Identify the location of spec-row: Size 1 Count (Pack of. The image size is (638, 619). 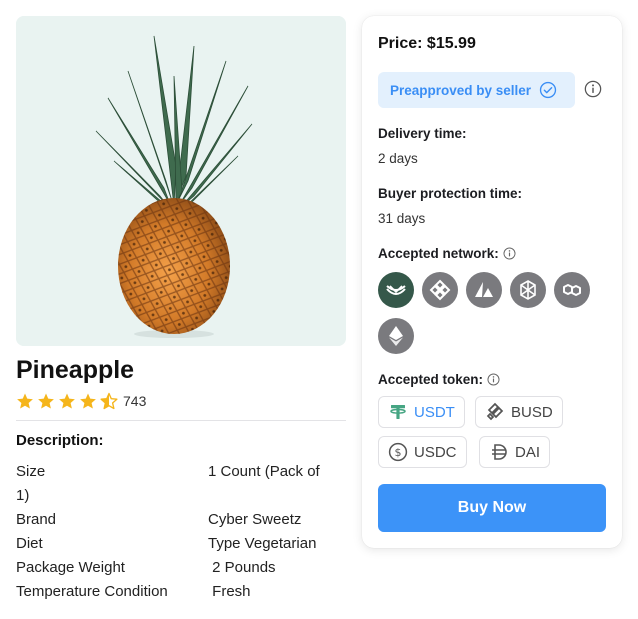
(181, 472).